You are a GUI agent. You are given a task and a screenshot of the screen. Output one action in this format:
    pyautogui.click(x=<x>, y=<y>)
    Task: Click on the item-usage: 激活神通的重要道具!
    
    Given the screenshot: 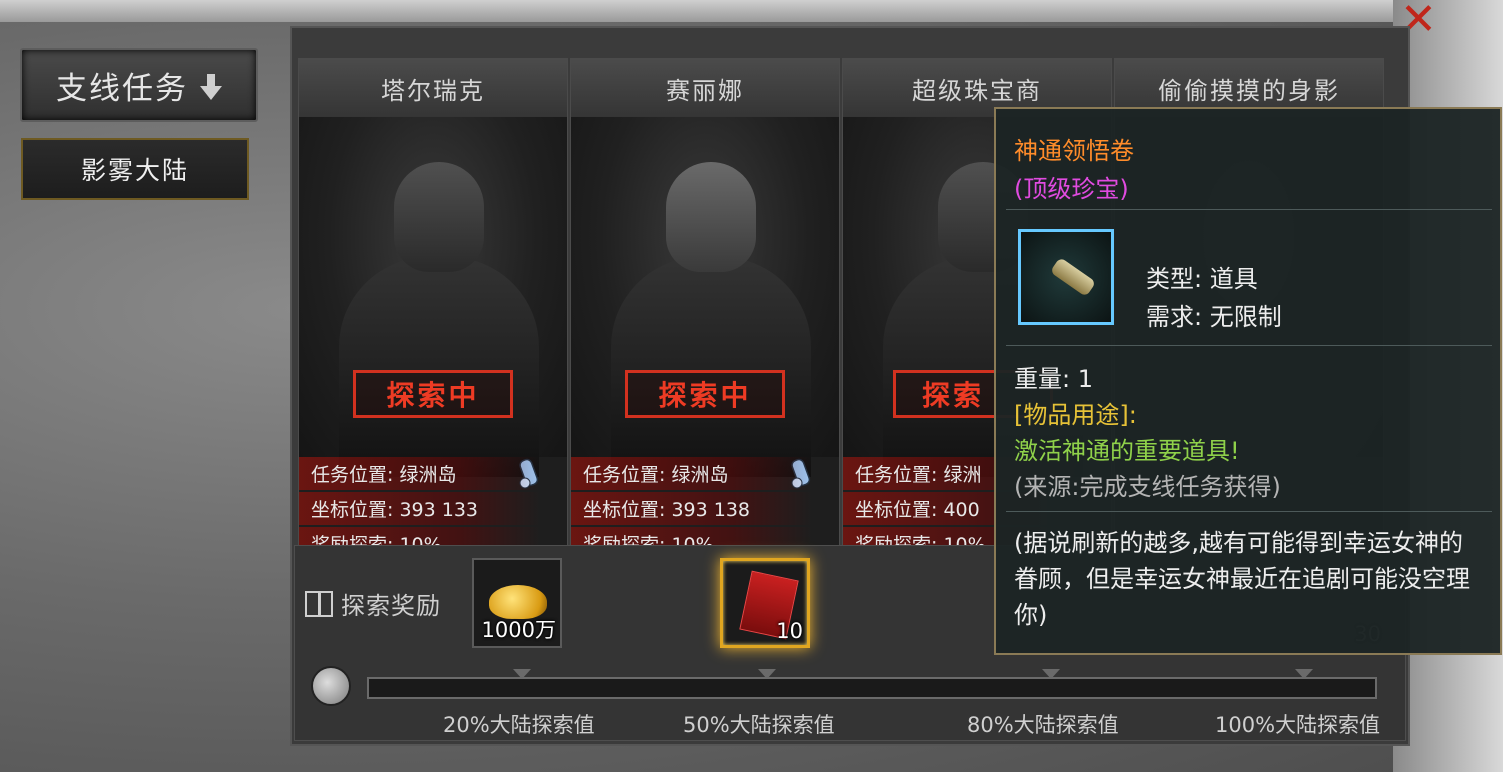 What is the action you would take?
    pyautogui.click(x=1127, y=451)
    